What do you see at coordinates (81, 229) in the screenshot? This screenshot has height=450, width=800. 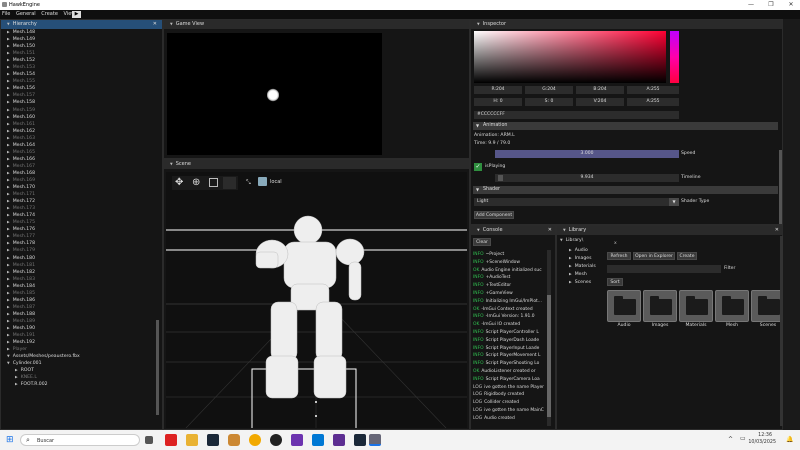 I see `hierarchy-item: ▶ Mesh.176` at bounding box center [81, 229].